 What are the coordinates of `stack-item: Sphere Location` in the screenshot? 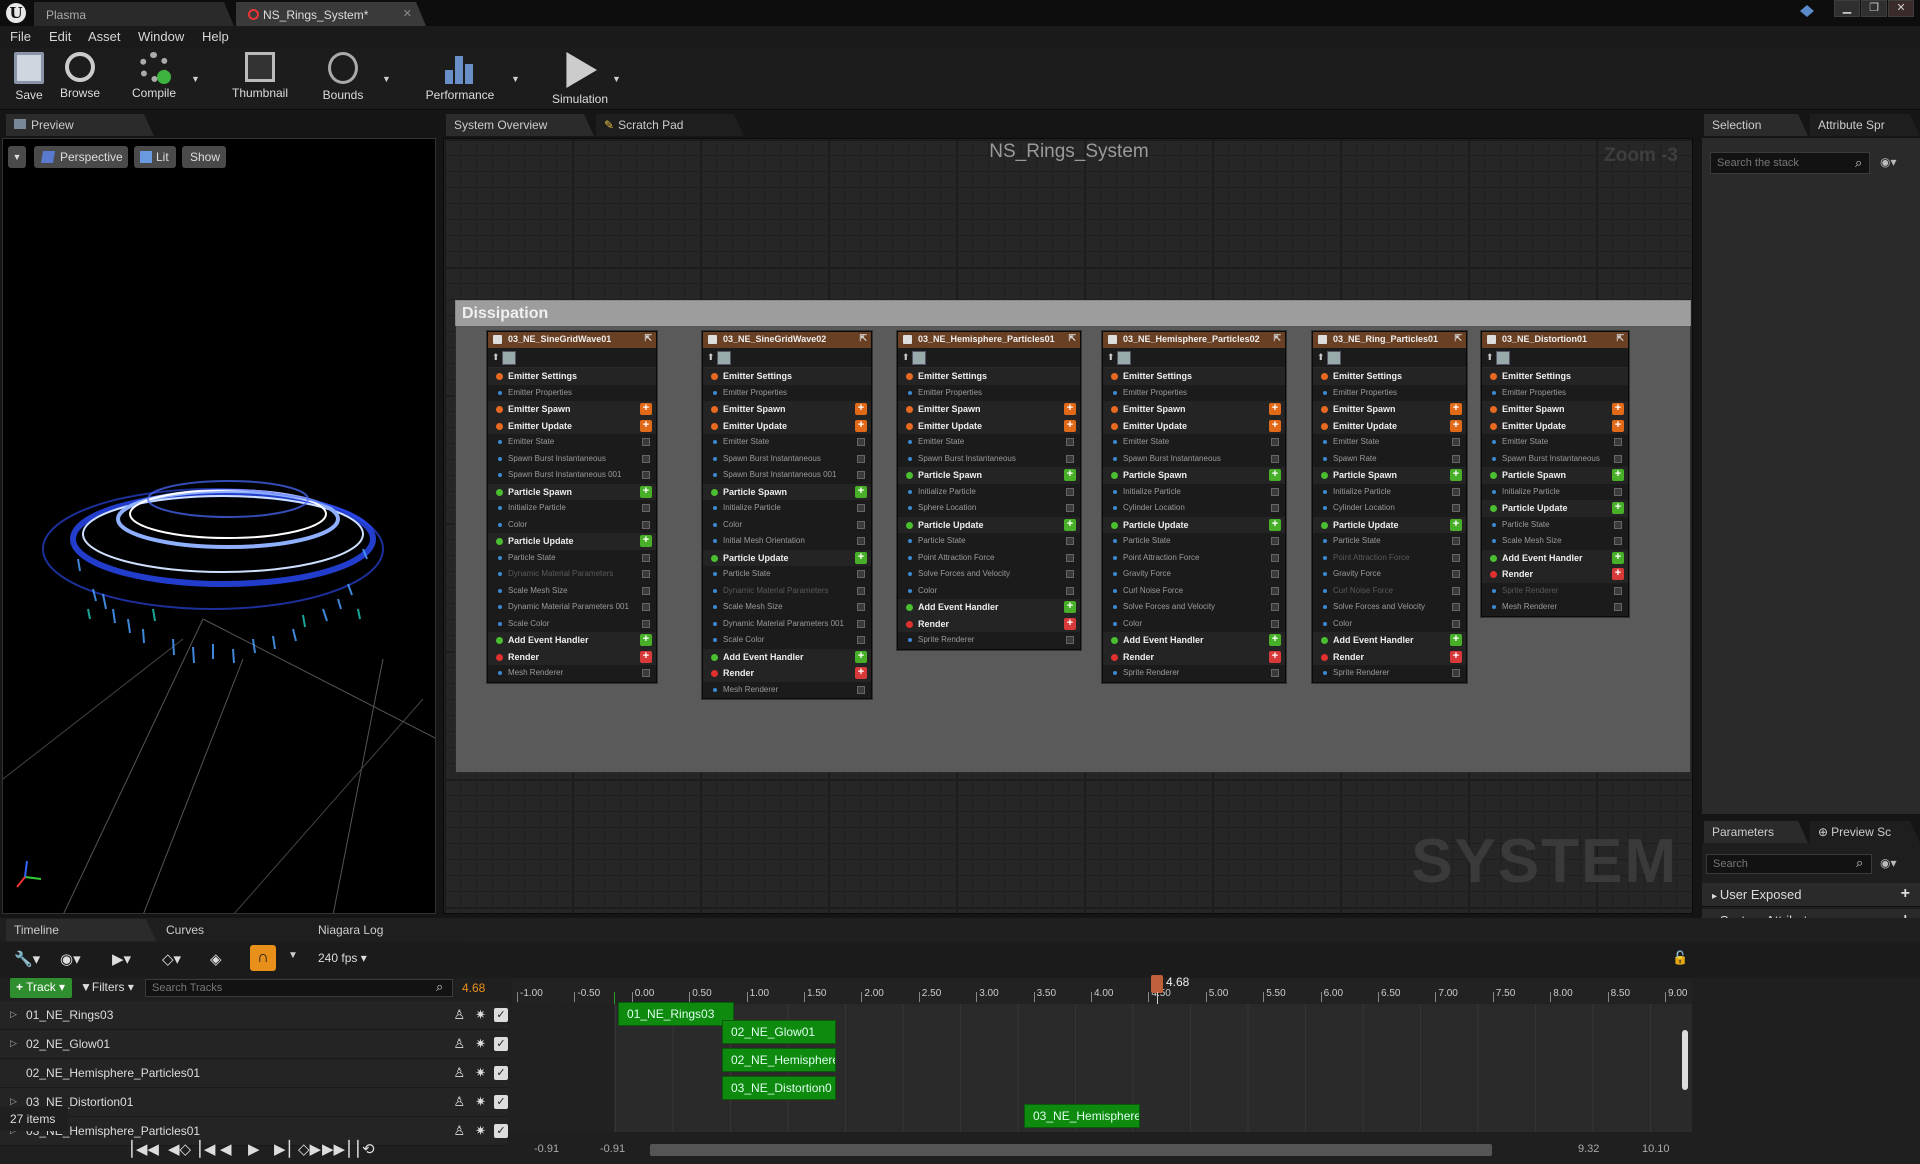 It's located at (989, 508).